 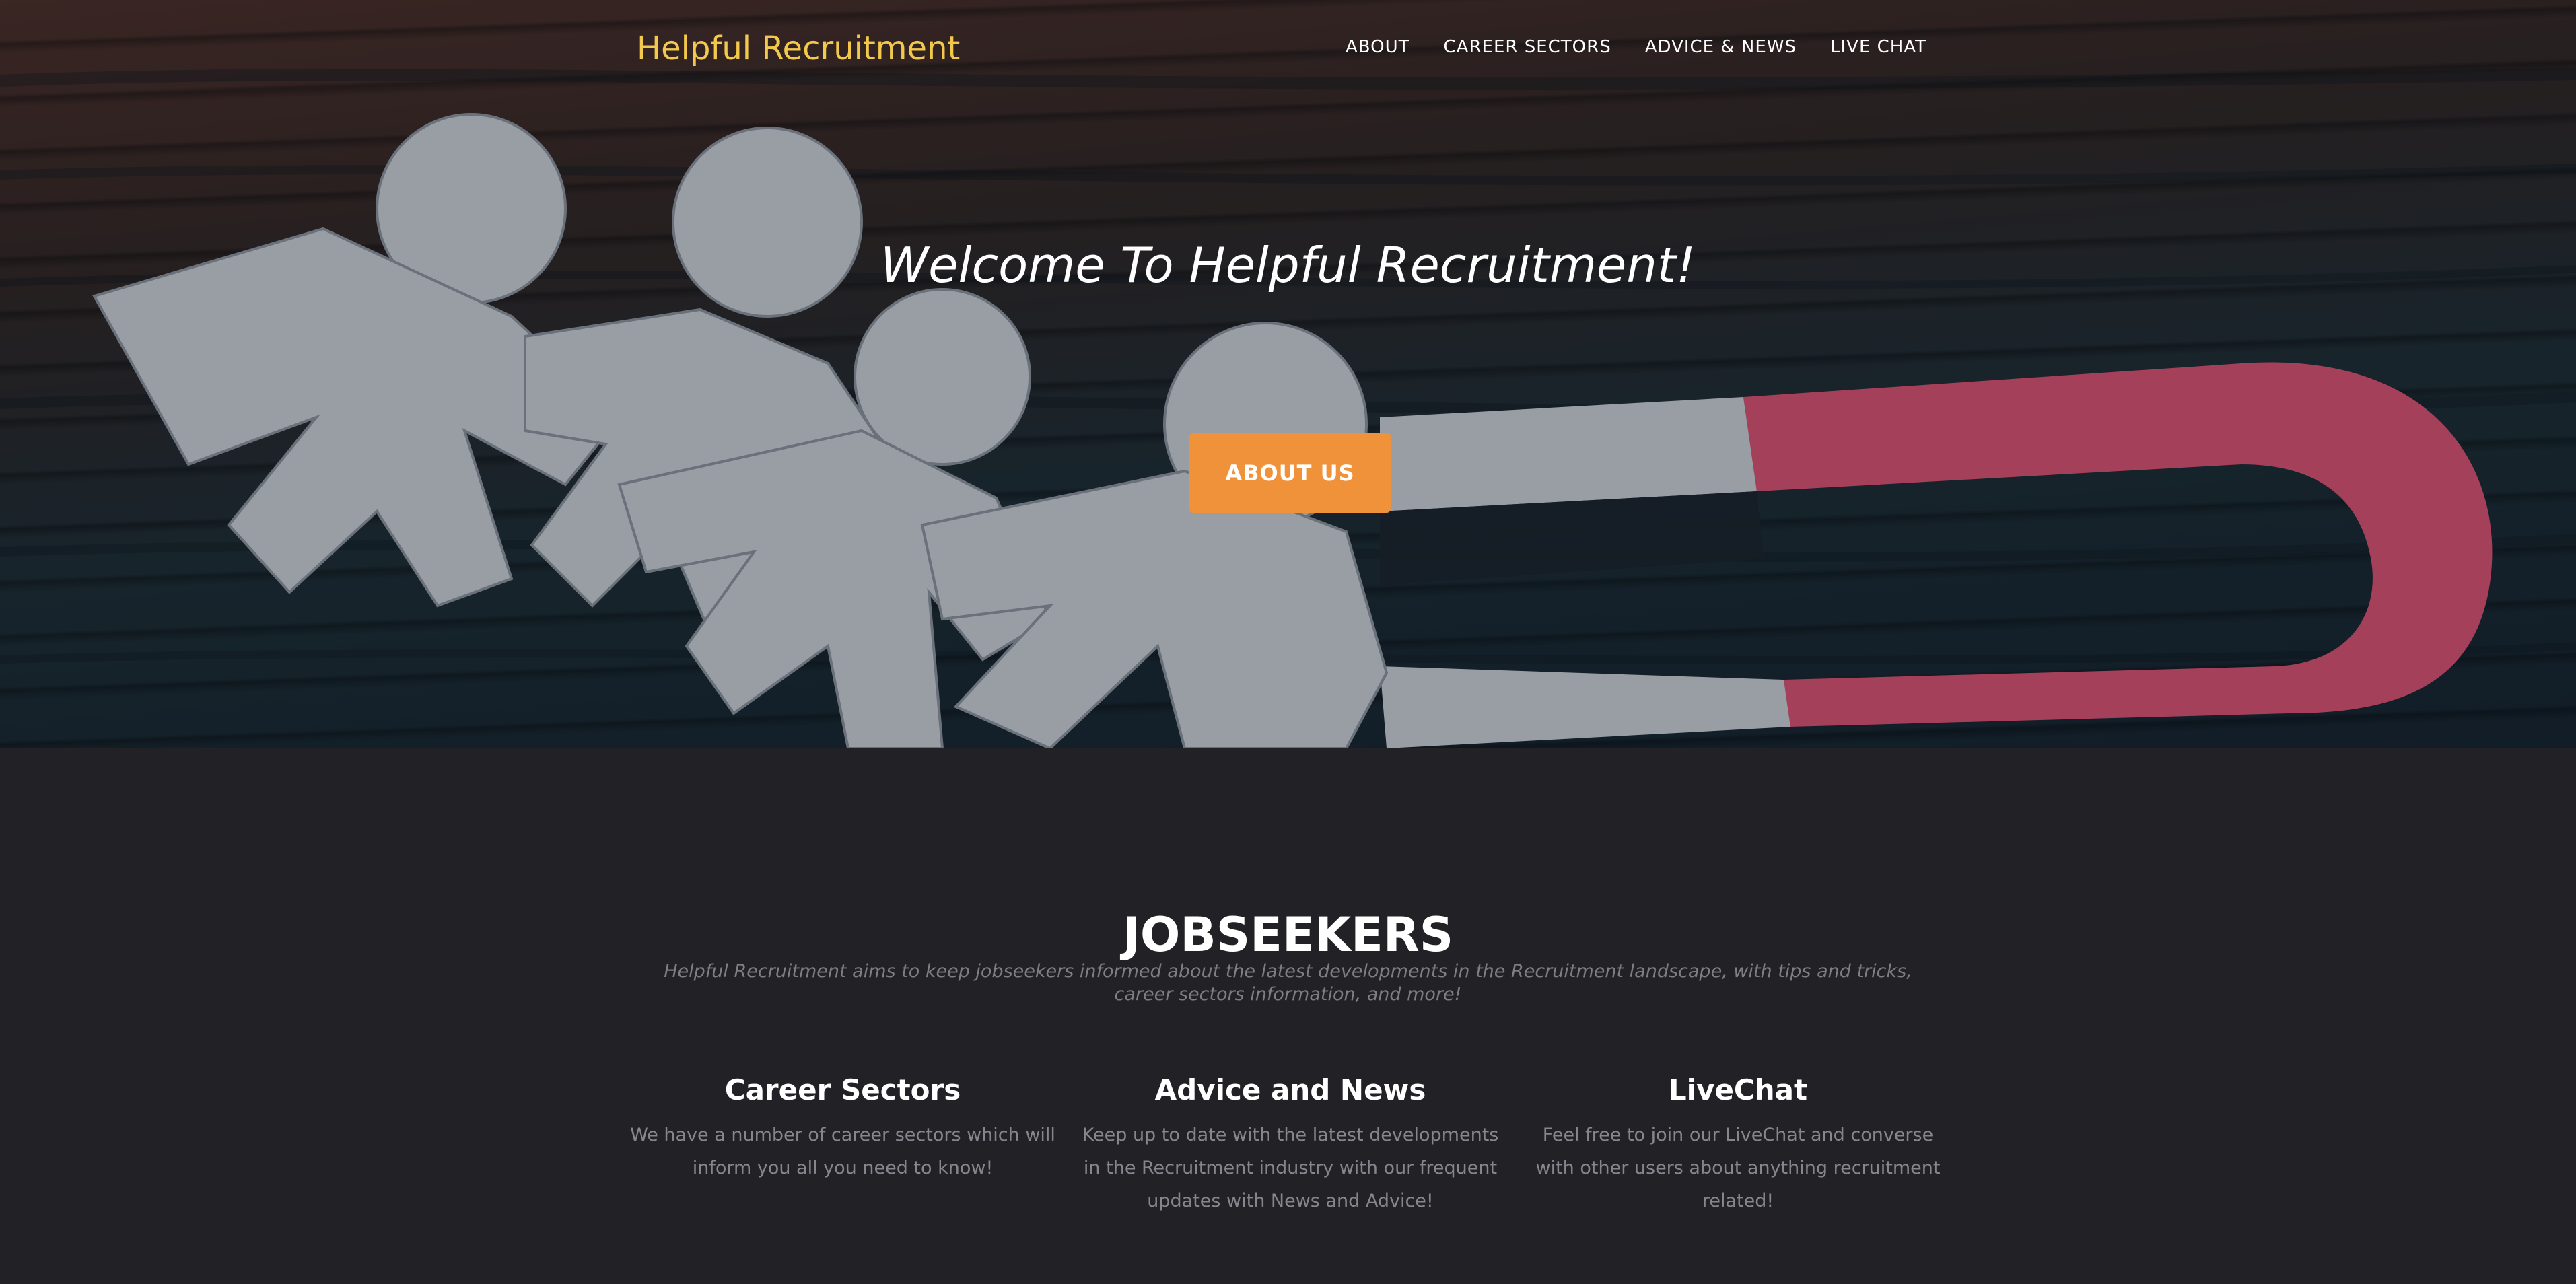 What do you see at coordinates (798, 48) in the screenshot?
I see `brand-logo-link: Helpful Recruitment` at bounding box center [798, 48].